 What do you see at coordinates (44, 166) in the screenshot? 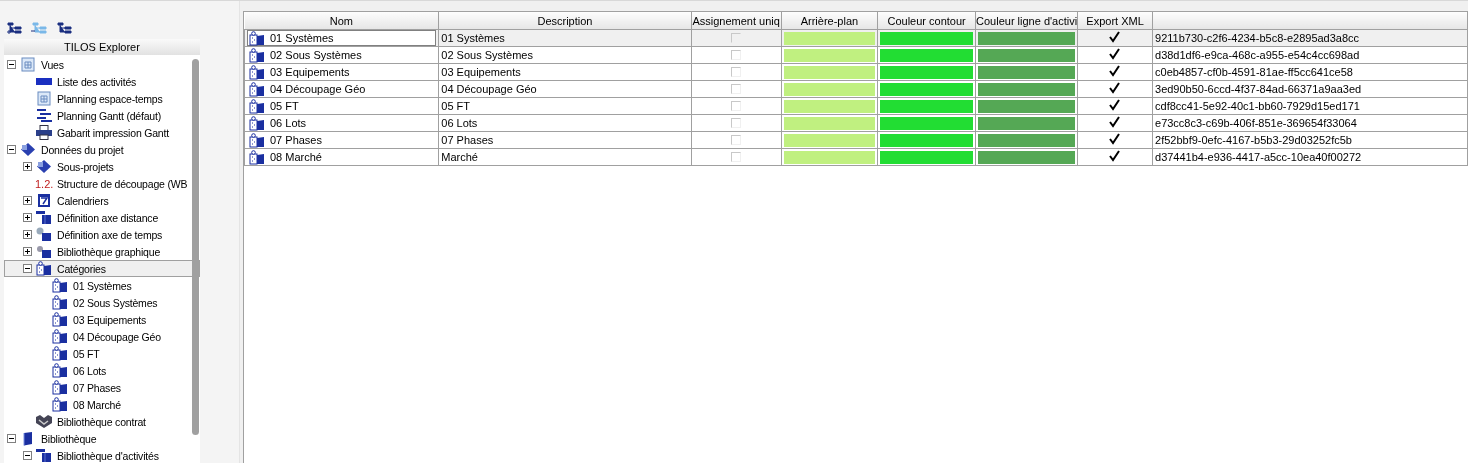
I see `diamond-icon` at bounding box center [44, 166].